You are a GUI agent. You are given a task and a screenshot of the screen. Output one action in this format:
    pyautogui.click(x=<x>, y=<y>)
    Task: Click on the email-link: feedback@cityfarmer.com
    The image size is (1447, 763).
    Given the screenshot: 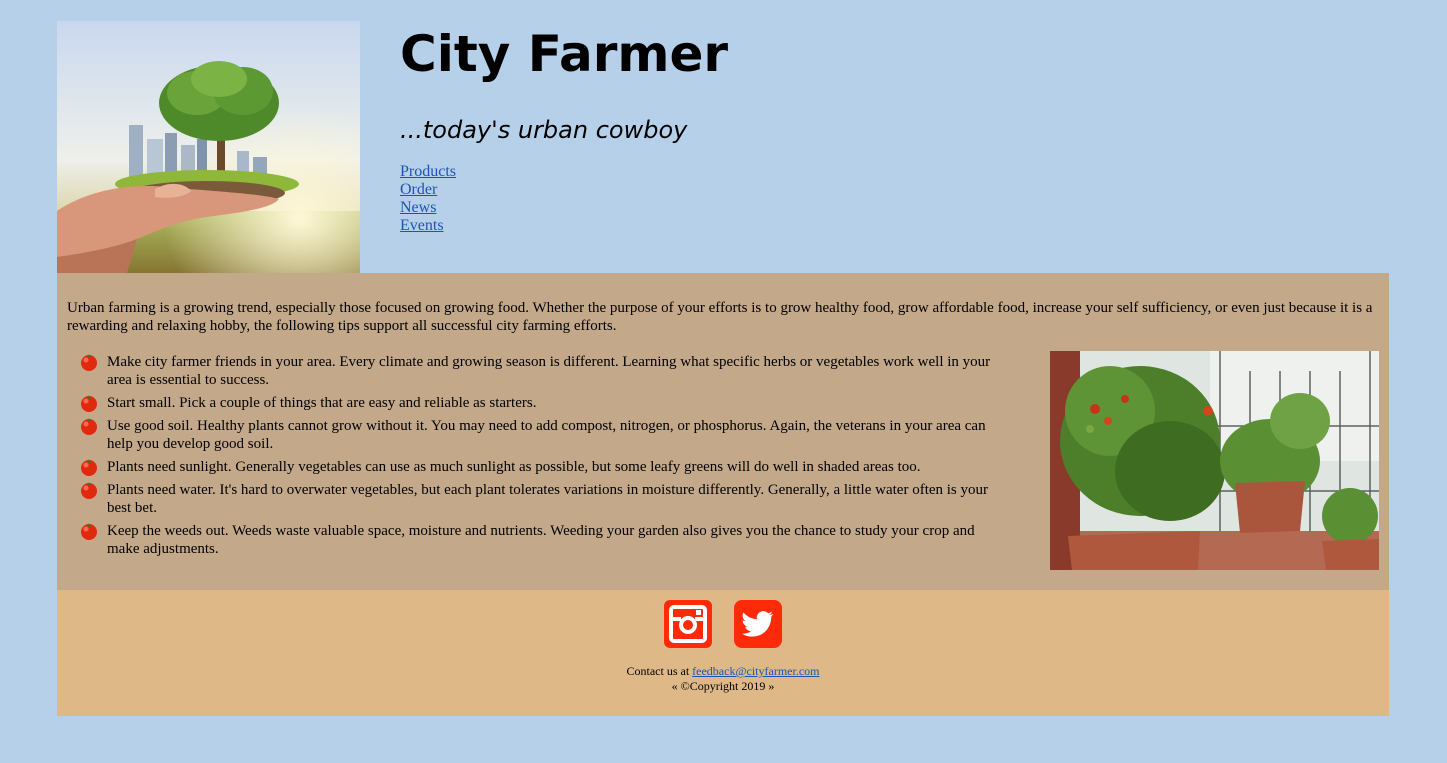 What is the action you would take?
    pyautogui.click(x=755, y=671)
    